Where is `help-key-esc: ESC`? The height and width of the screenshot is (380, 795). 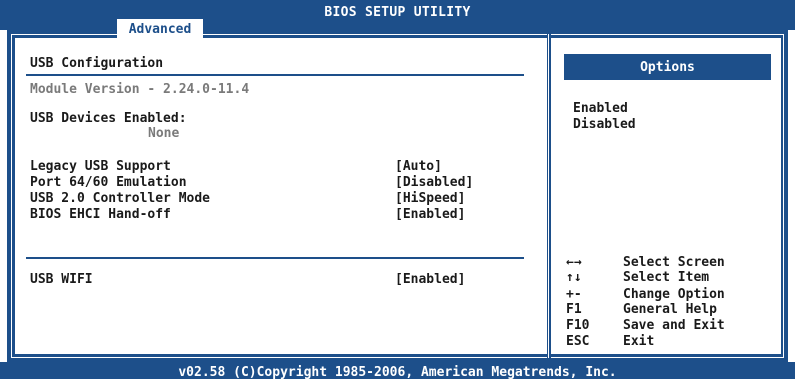
help-key-esc: ESC is located at coordinates (578, 341).